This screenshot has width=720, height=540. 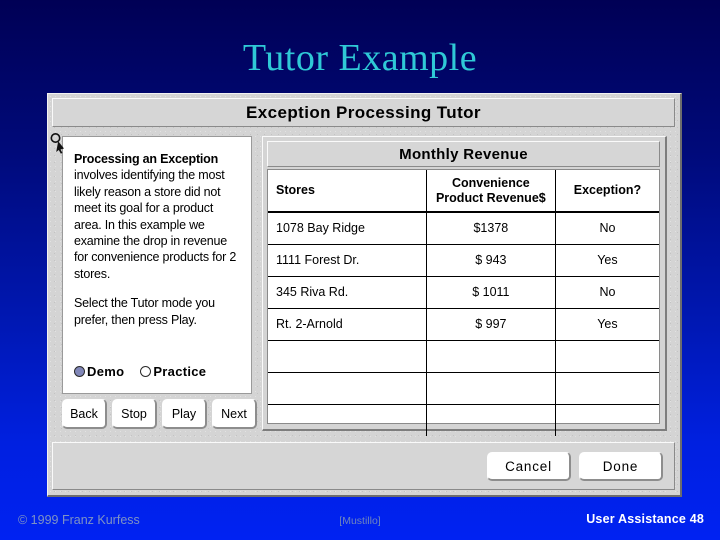 I want to click on table-row: 345 Riva Rd. $ 1011 No, so click(x=463, y=292).